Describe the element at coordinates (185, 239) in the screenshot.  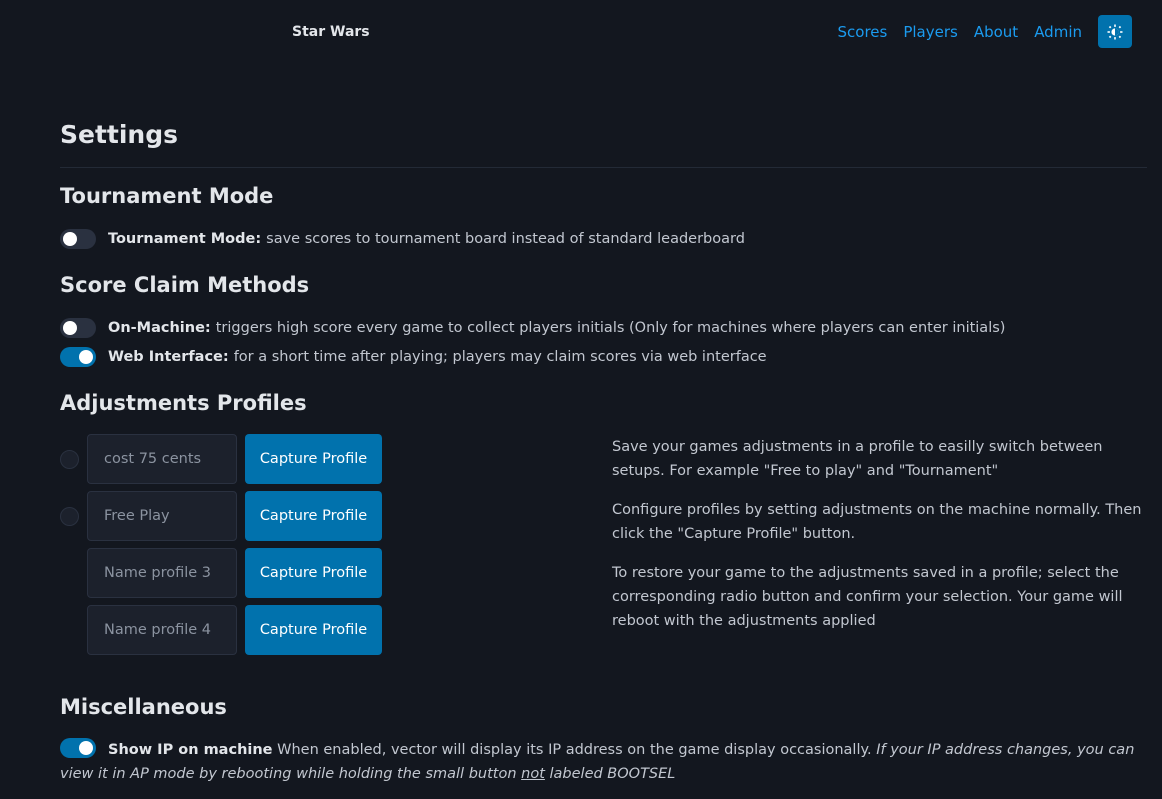
I see `option-label: Tournament Mode:` at that location.